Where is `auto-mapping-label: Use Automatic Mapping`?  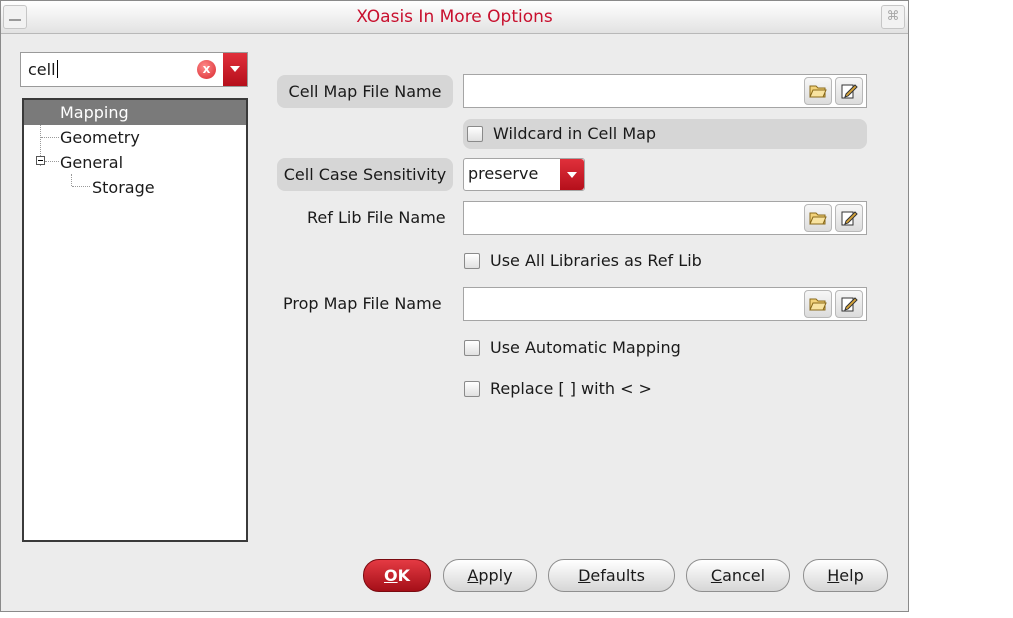 auto-mapping-label: Use Automatic Mapping is located at coordinates (585, 347).